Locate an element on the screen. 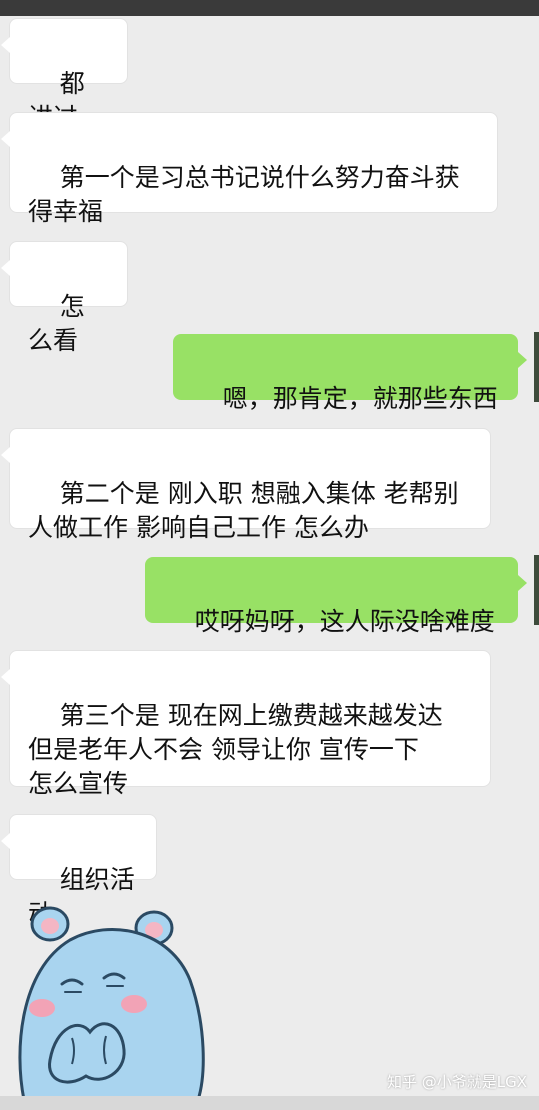  message-bubble-received: 怎么看 is located at coordinates (64, 298).